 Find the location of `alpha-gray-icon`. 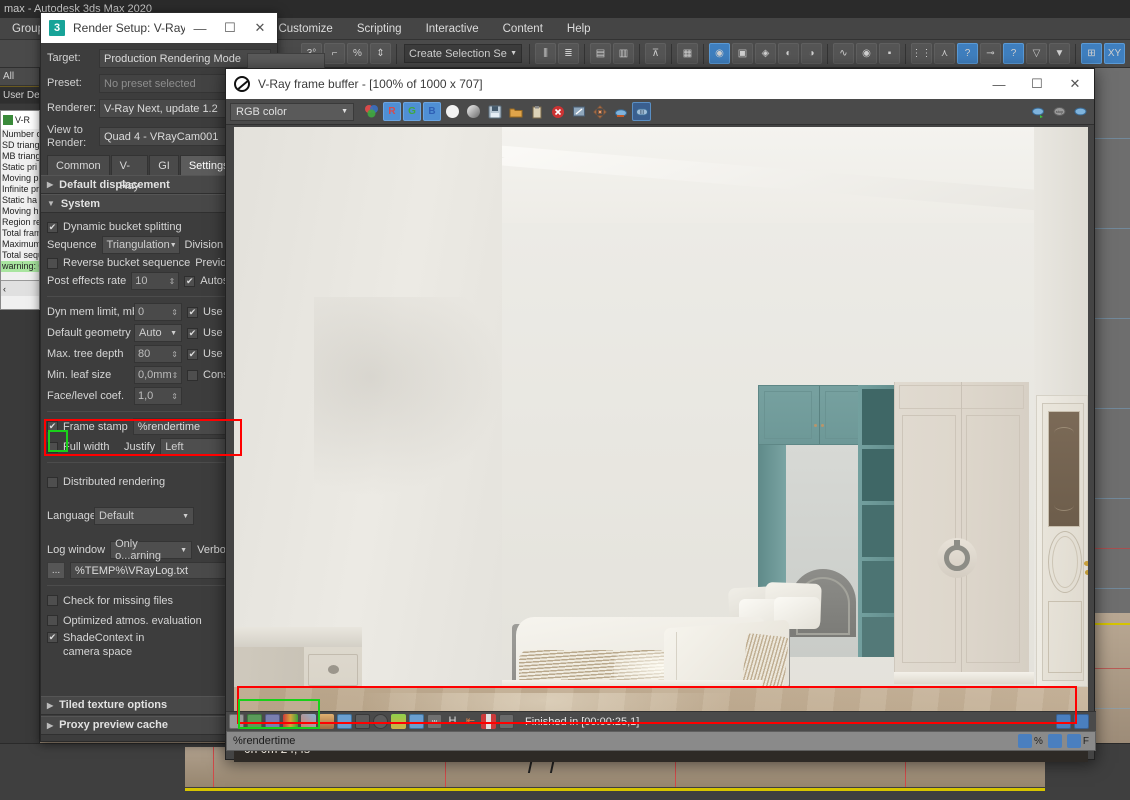

alpha-gray-icon is located at coordinates (473, 111).